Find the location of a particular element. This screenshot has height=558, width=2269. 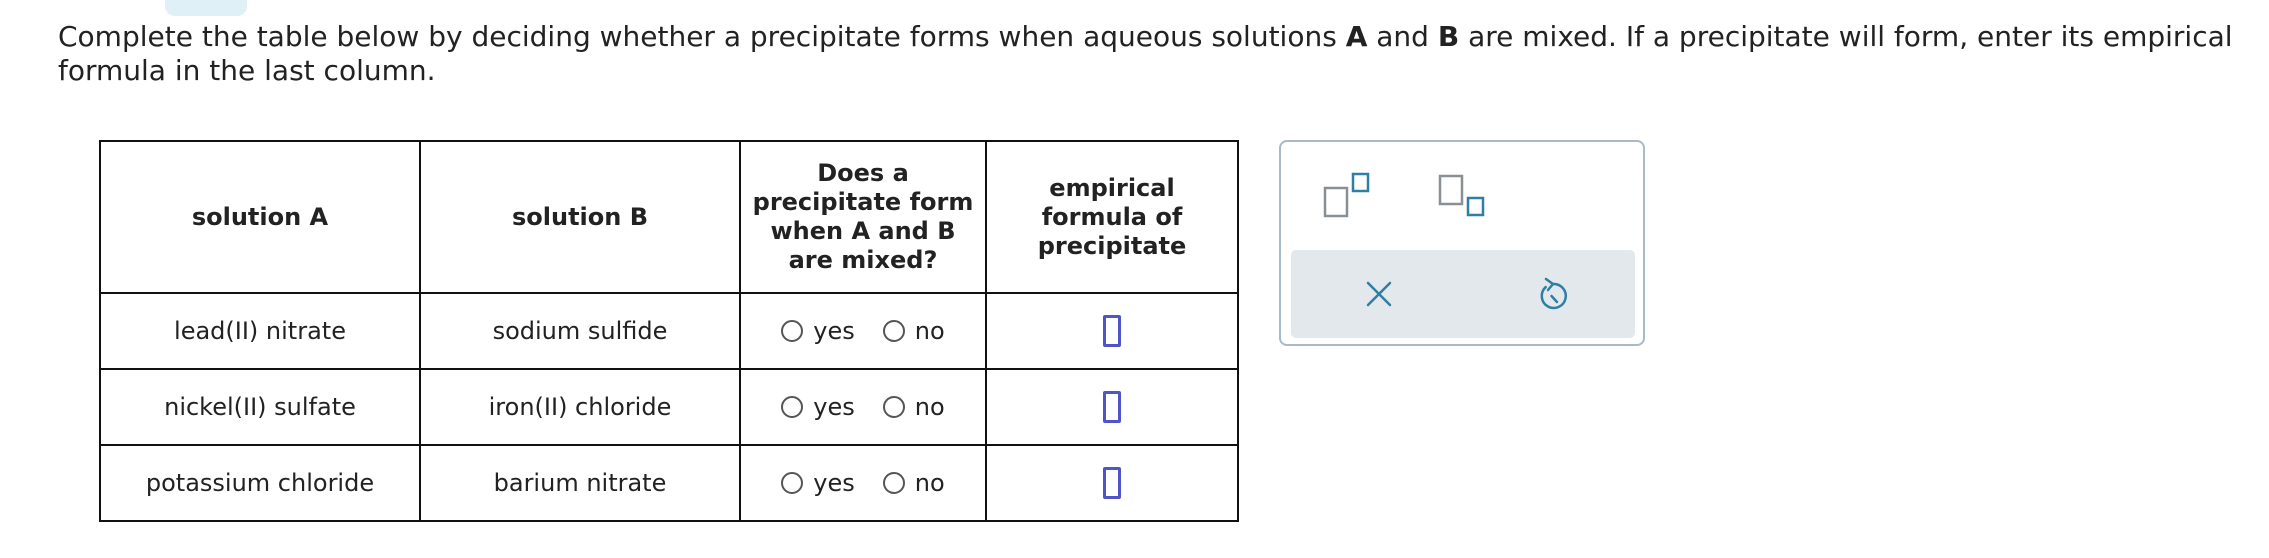

row-solution-a: lead(II) nitrate is located at coordinates (260, 331).